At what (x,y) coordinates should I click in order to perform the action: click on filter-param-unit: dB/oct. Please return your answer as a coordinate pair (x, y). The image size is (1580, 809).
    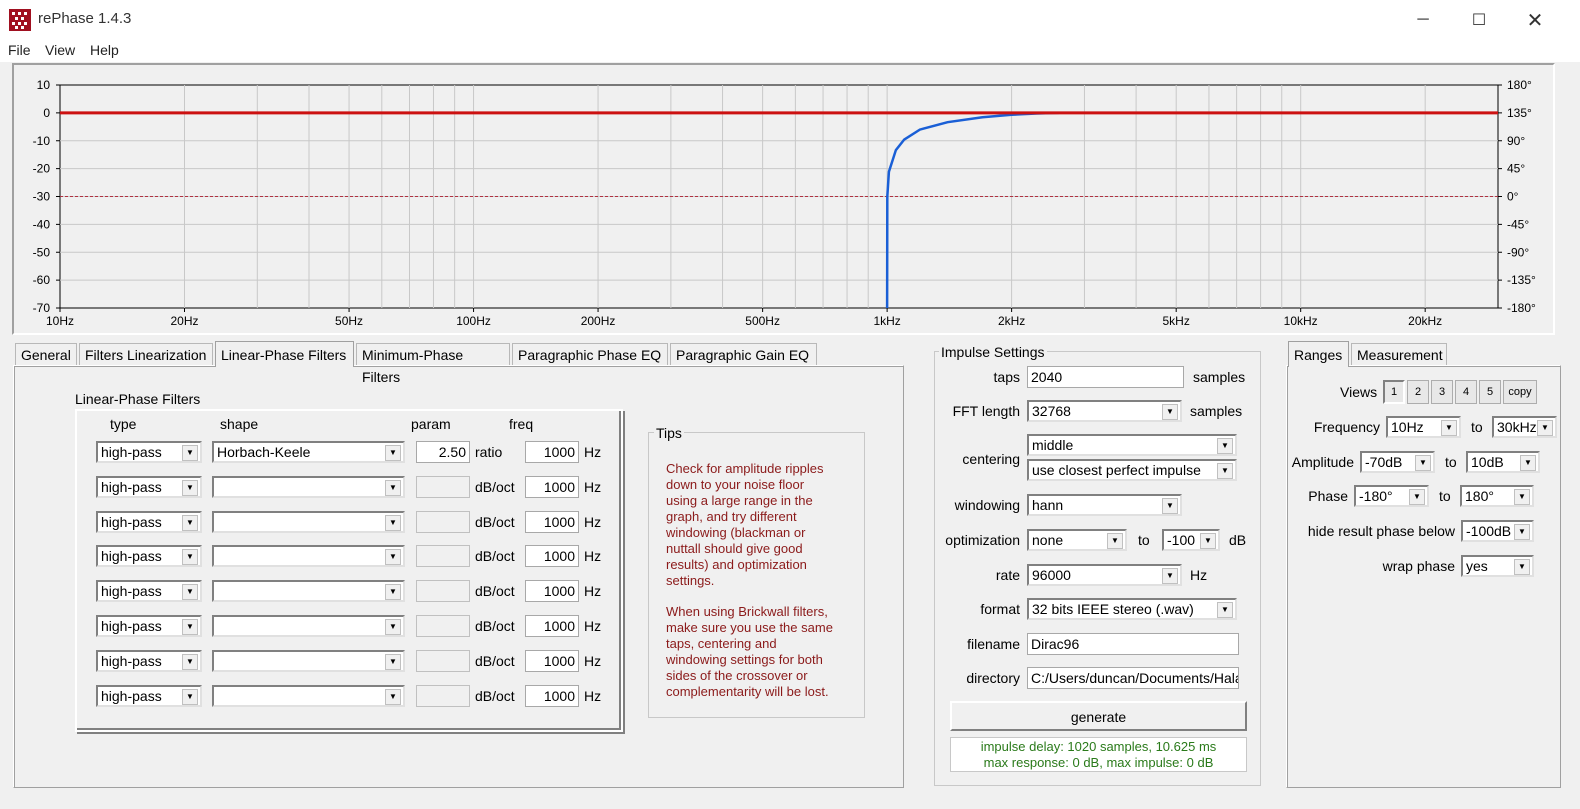
    Looking at the image, I should click on (495, 695).